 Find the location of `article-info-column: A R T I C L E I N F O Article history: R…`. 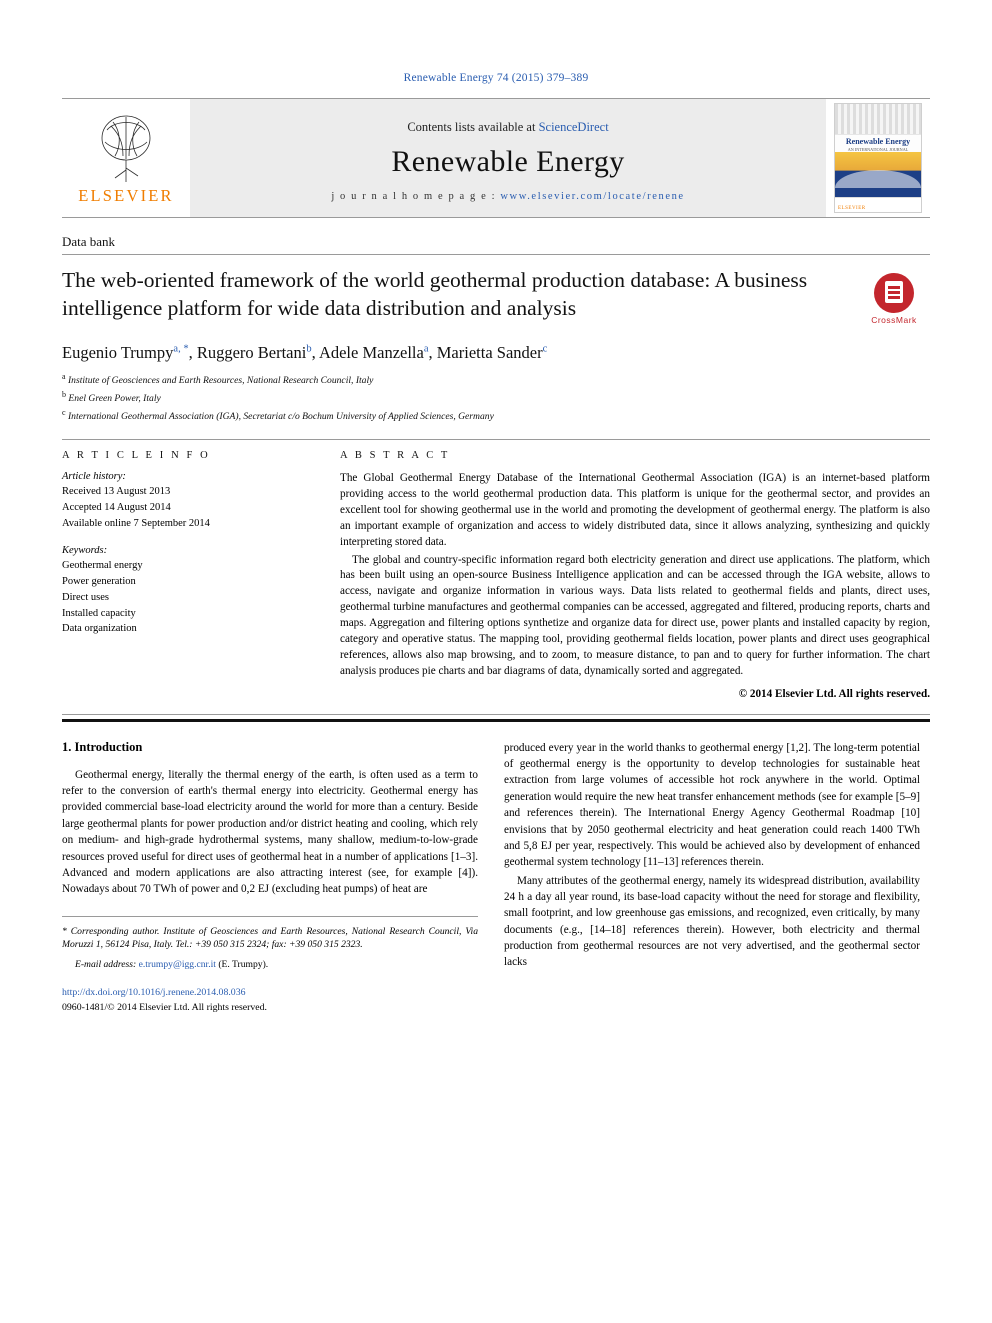

article-info-column: A R T I C L E I N F O Article history: R… is located at coordinates (188, 575).